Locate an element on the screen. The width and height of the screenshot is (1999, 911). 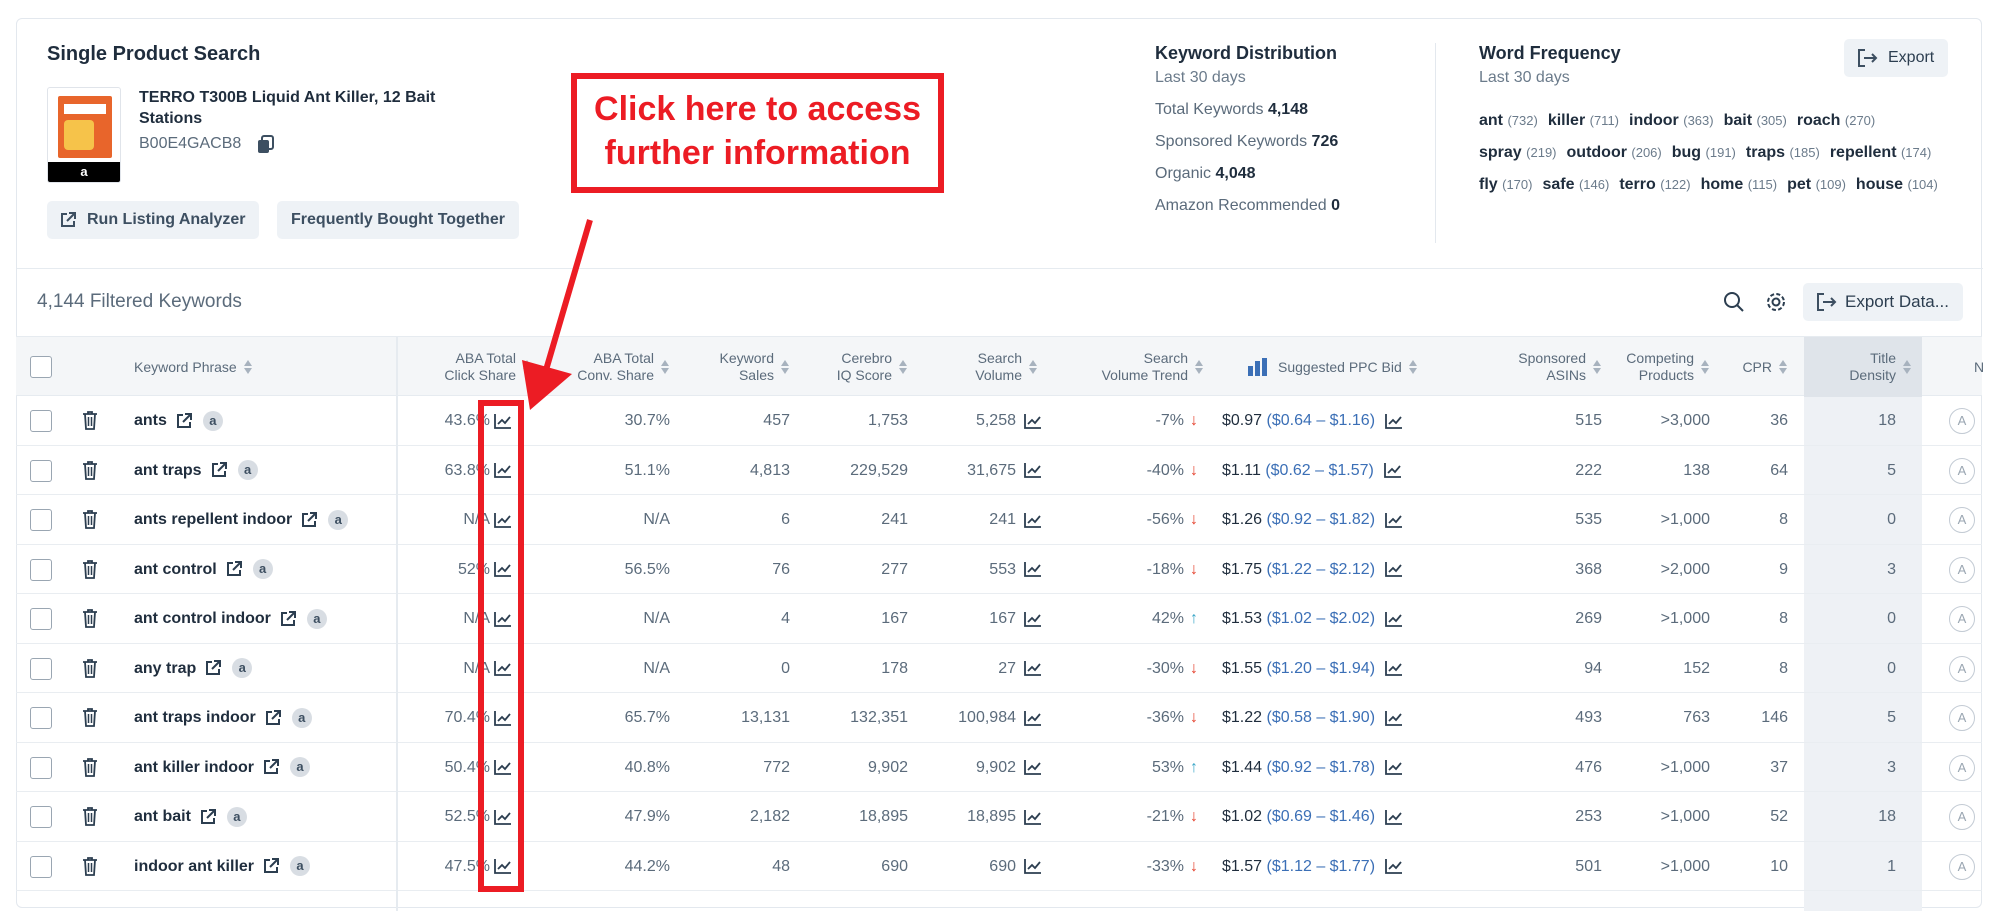
word-frequency-item: roach (270) is located at coordinates (1836, 121).